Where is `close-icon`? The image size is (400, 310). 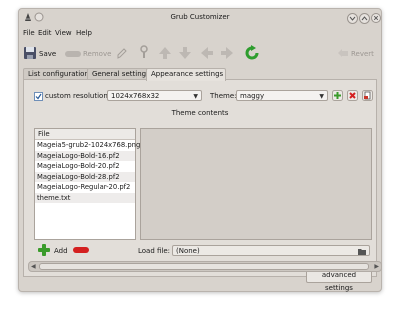 close-icon is located at coordinates (376, 18).